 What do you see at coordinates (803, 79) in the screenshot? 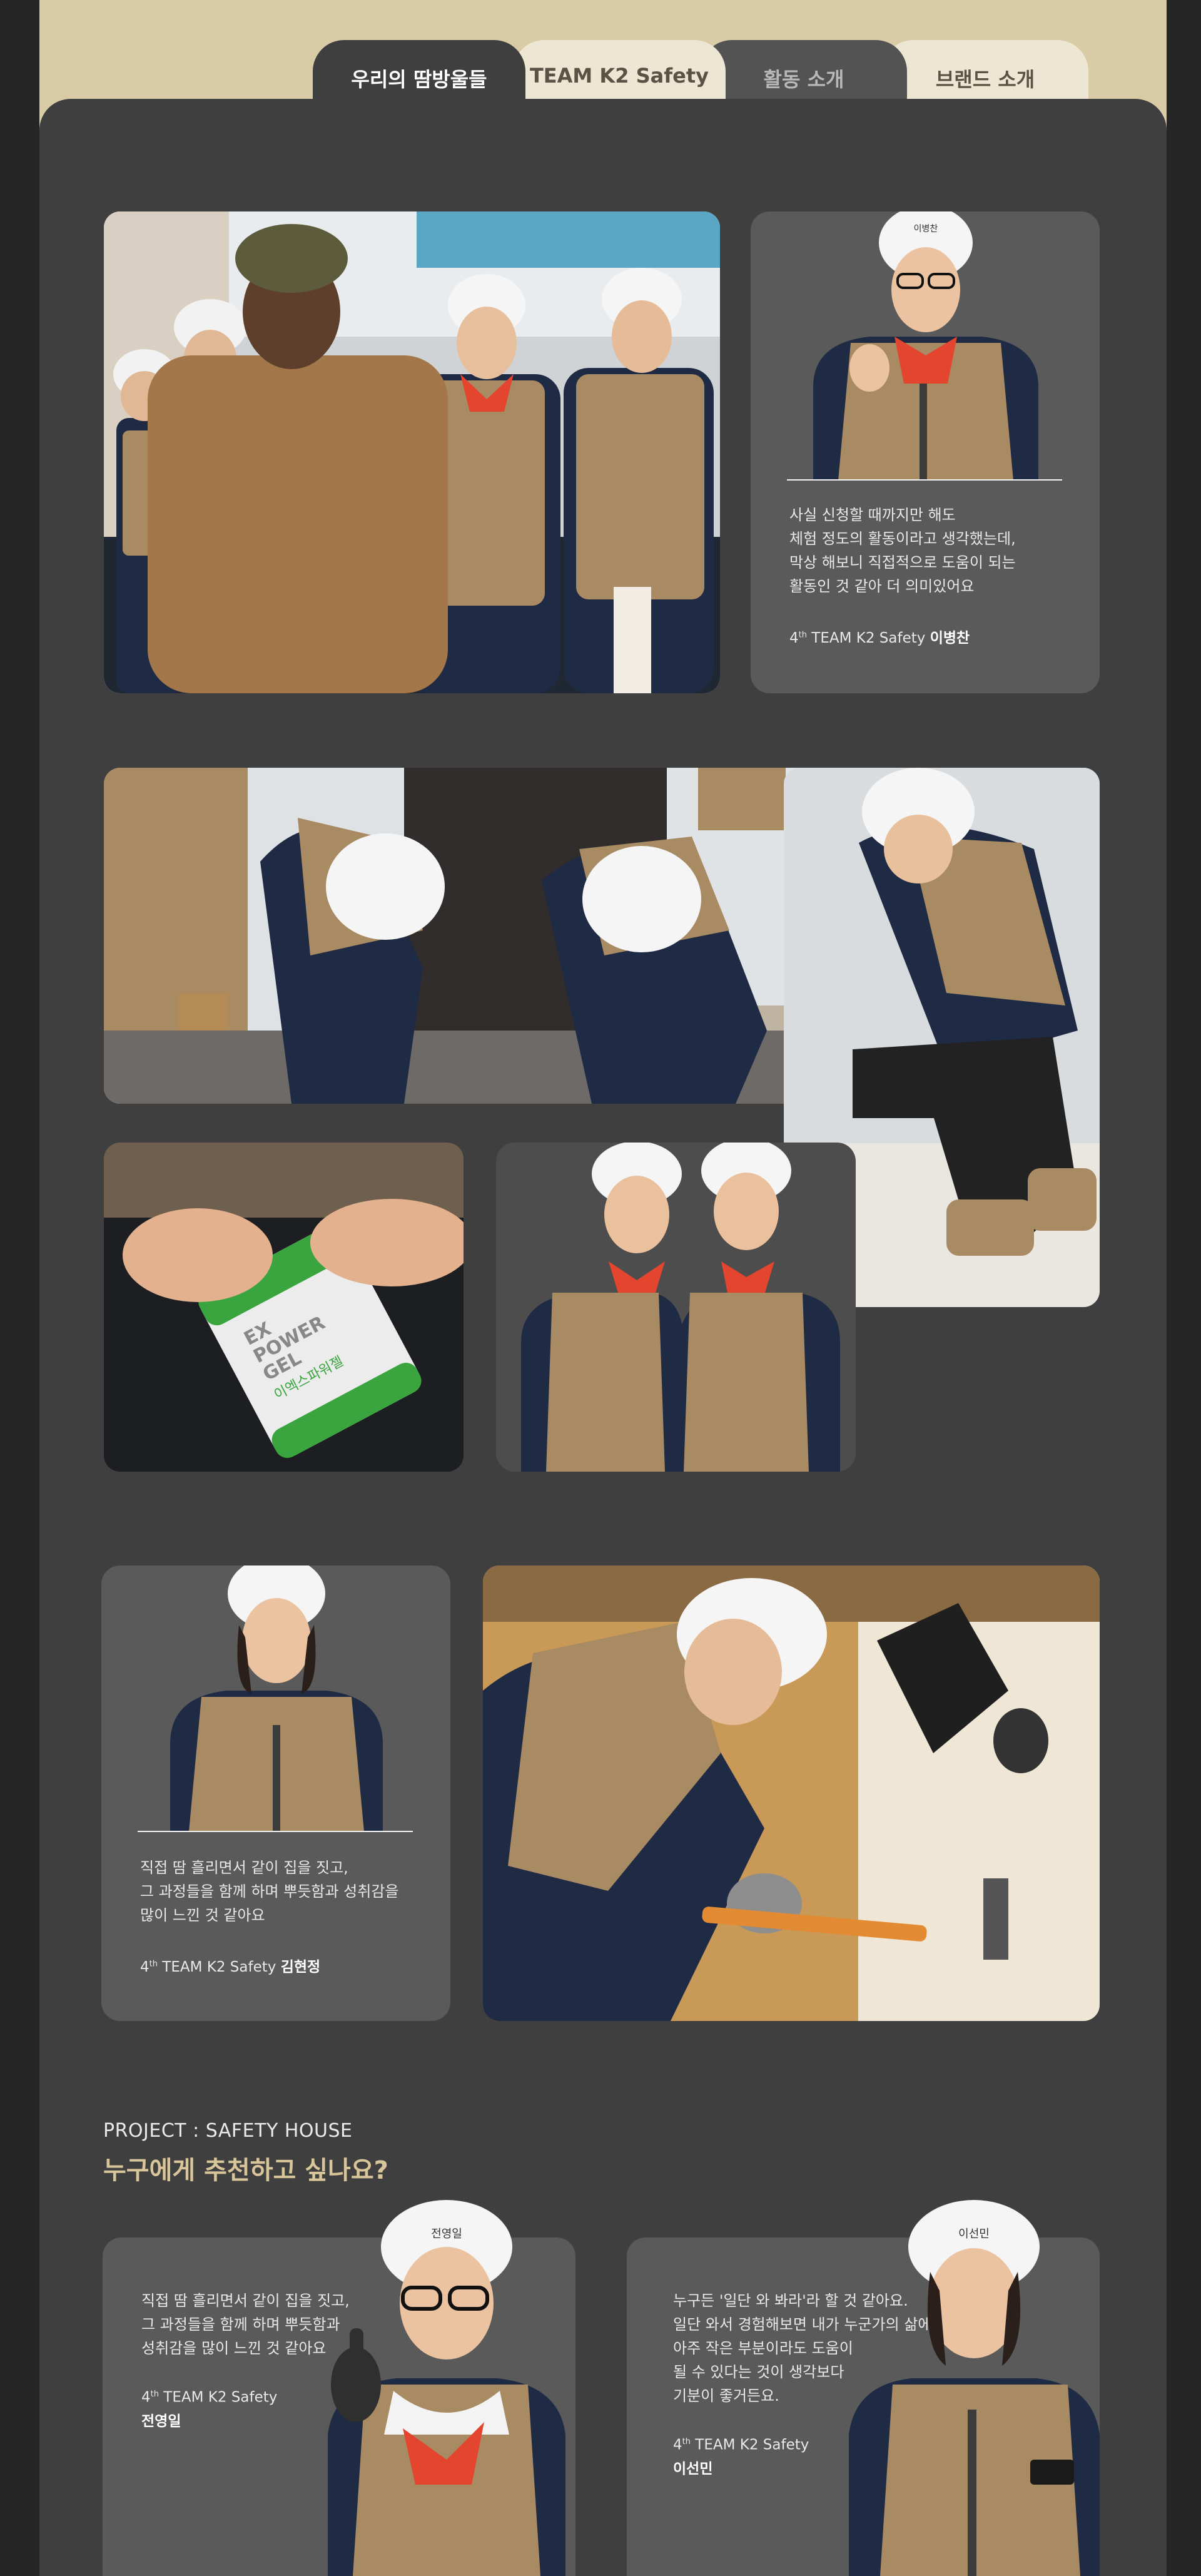
I see `tab-label: 활동 소개` at bounding box center [803, 79].